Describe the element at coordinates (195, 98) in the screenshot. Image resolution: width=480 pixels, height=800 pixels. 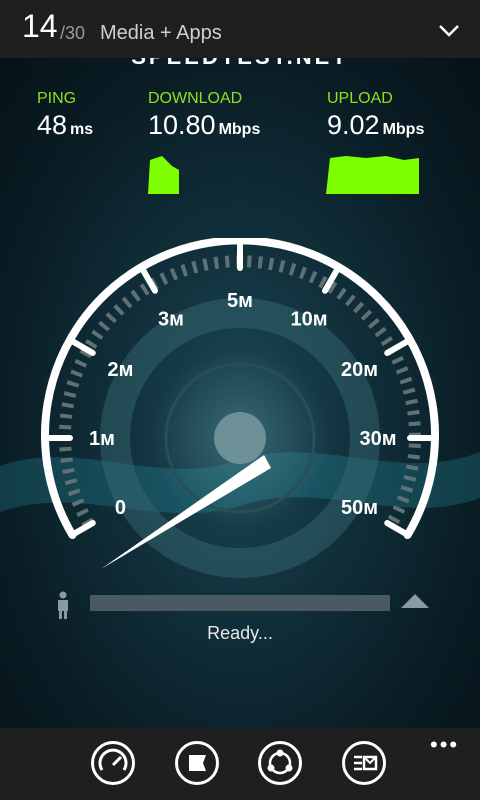
I see `download-label: DOWNLOAD` at that location.